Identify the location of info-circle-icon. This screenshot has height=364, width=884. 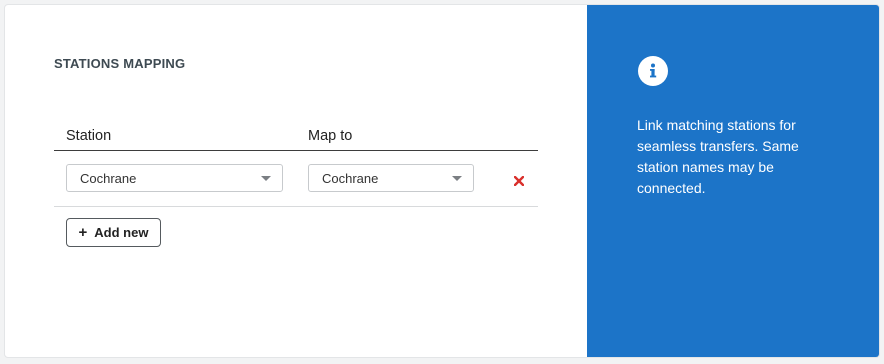
(653, 71).